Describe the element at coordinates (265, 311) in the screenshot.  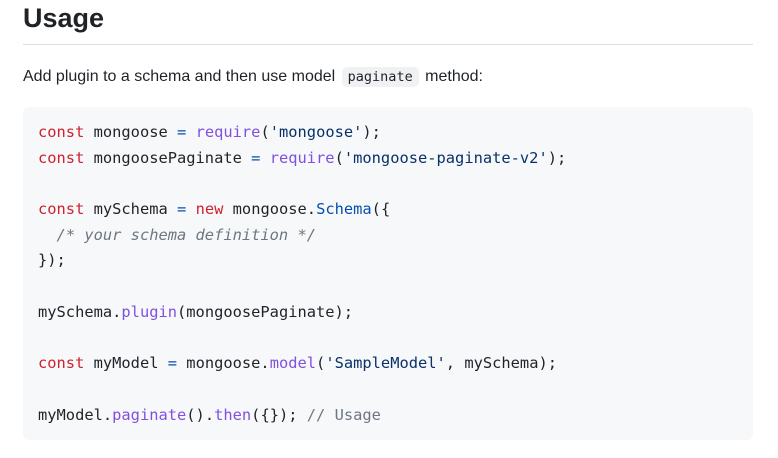
I see `punctuation: (mongoosePaginate);` at that location.